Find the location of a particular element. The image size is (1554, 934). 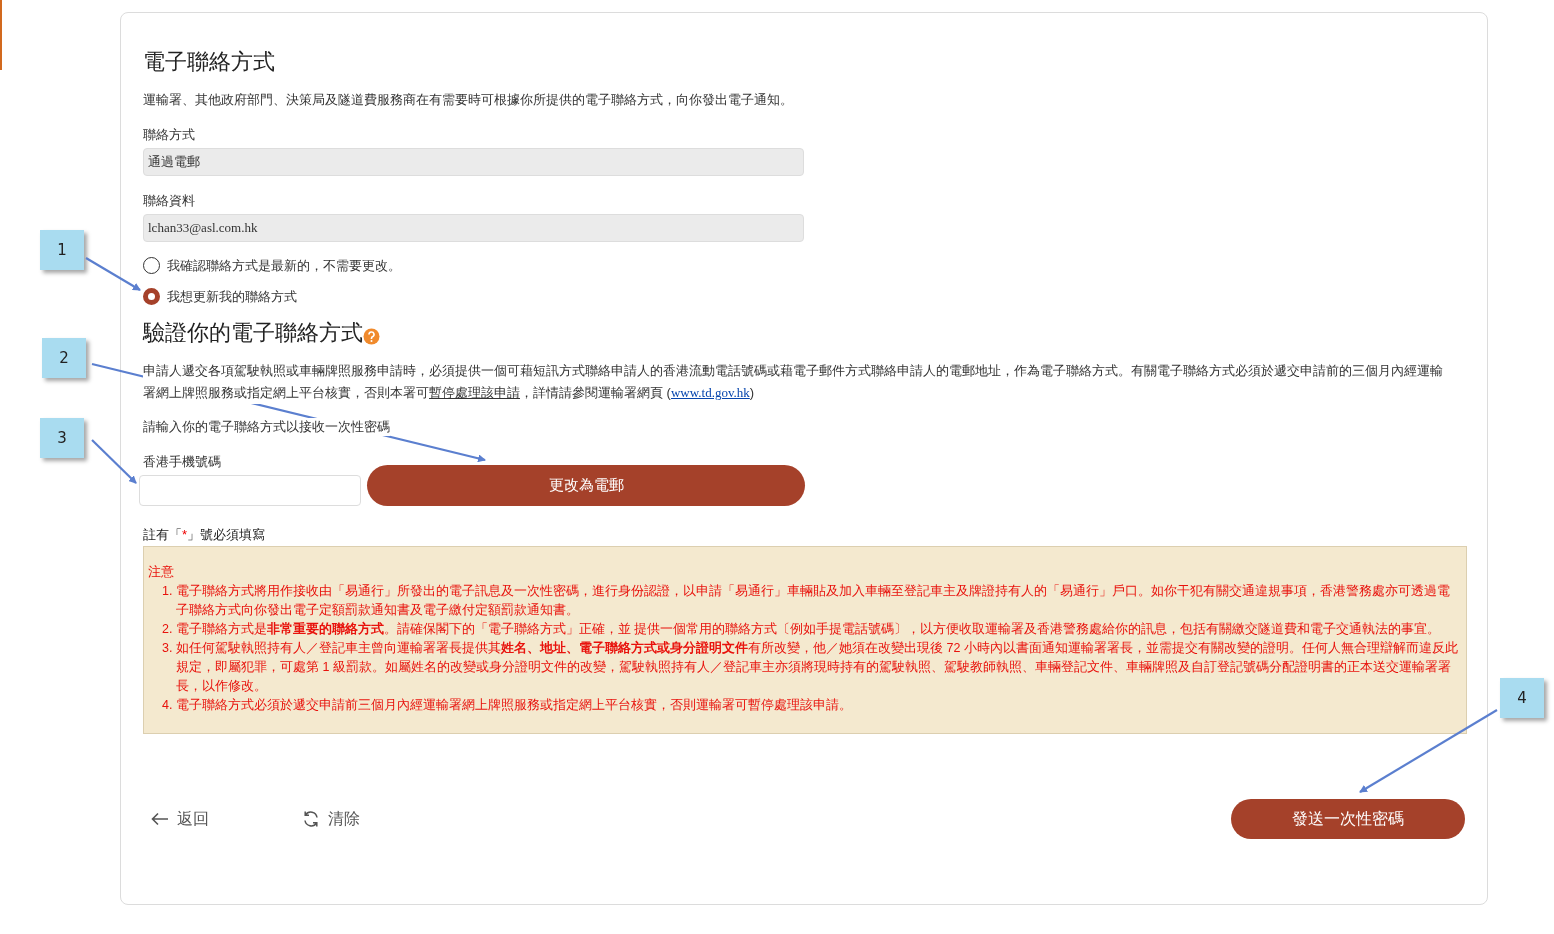

option-label: 我確認聯絡方式是最新的，不需要更改。 is located at coordinates (284, 266).